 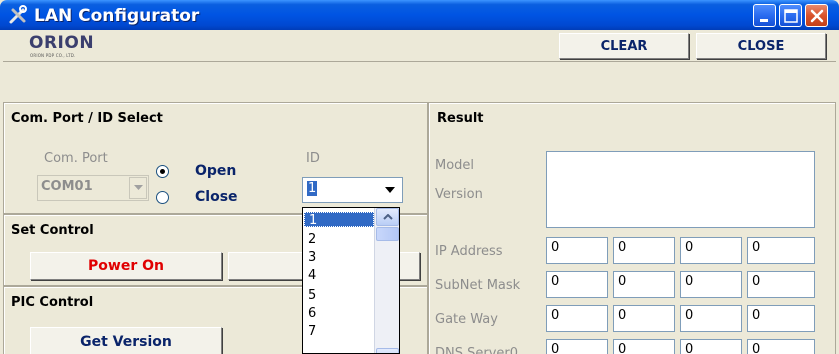 What do you see at coordinates (781, 250) in the screenshot?
I see `ip-octet-4: 0` at bounding box center [781, 250].